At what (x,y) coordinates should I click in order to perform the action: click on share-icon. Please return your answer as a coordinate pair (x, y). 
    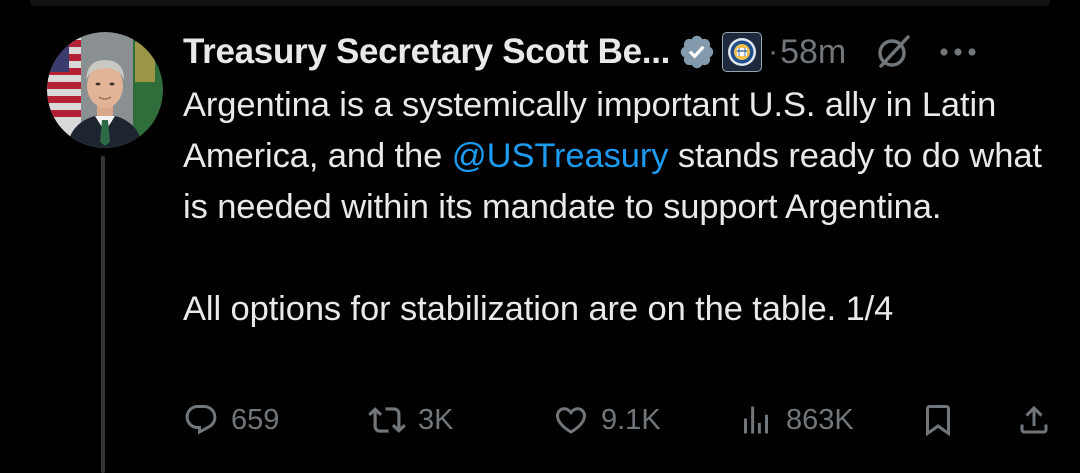
    Looking at the image, I should click on (1034, 419).